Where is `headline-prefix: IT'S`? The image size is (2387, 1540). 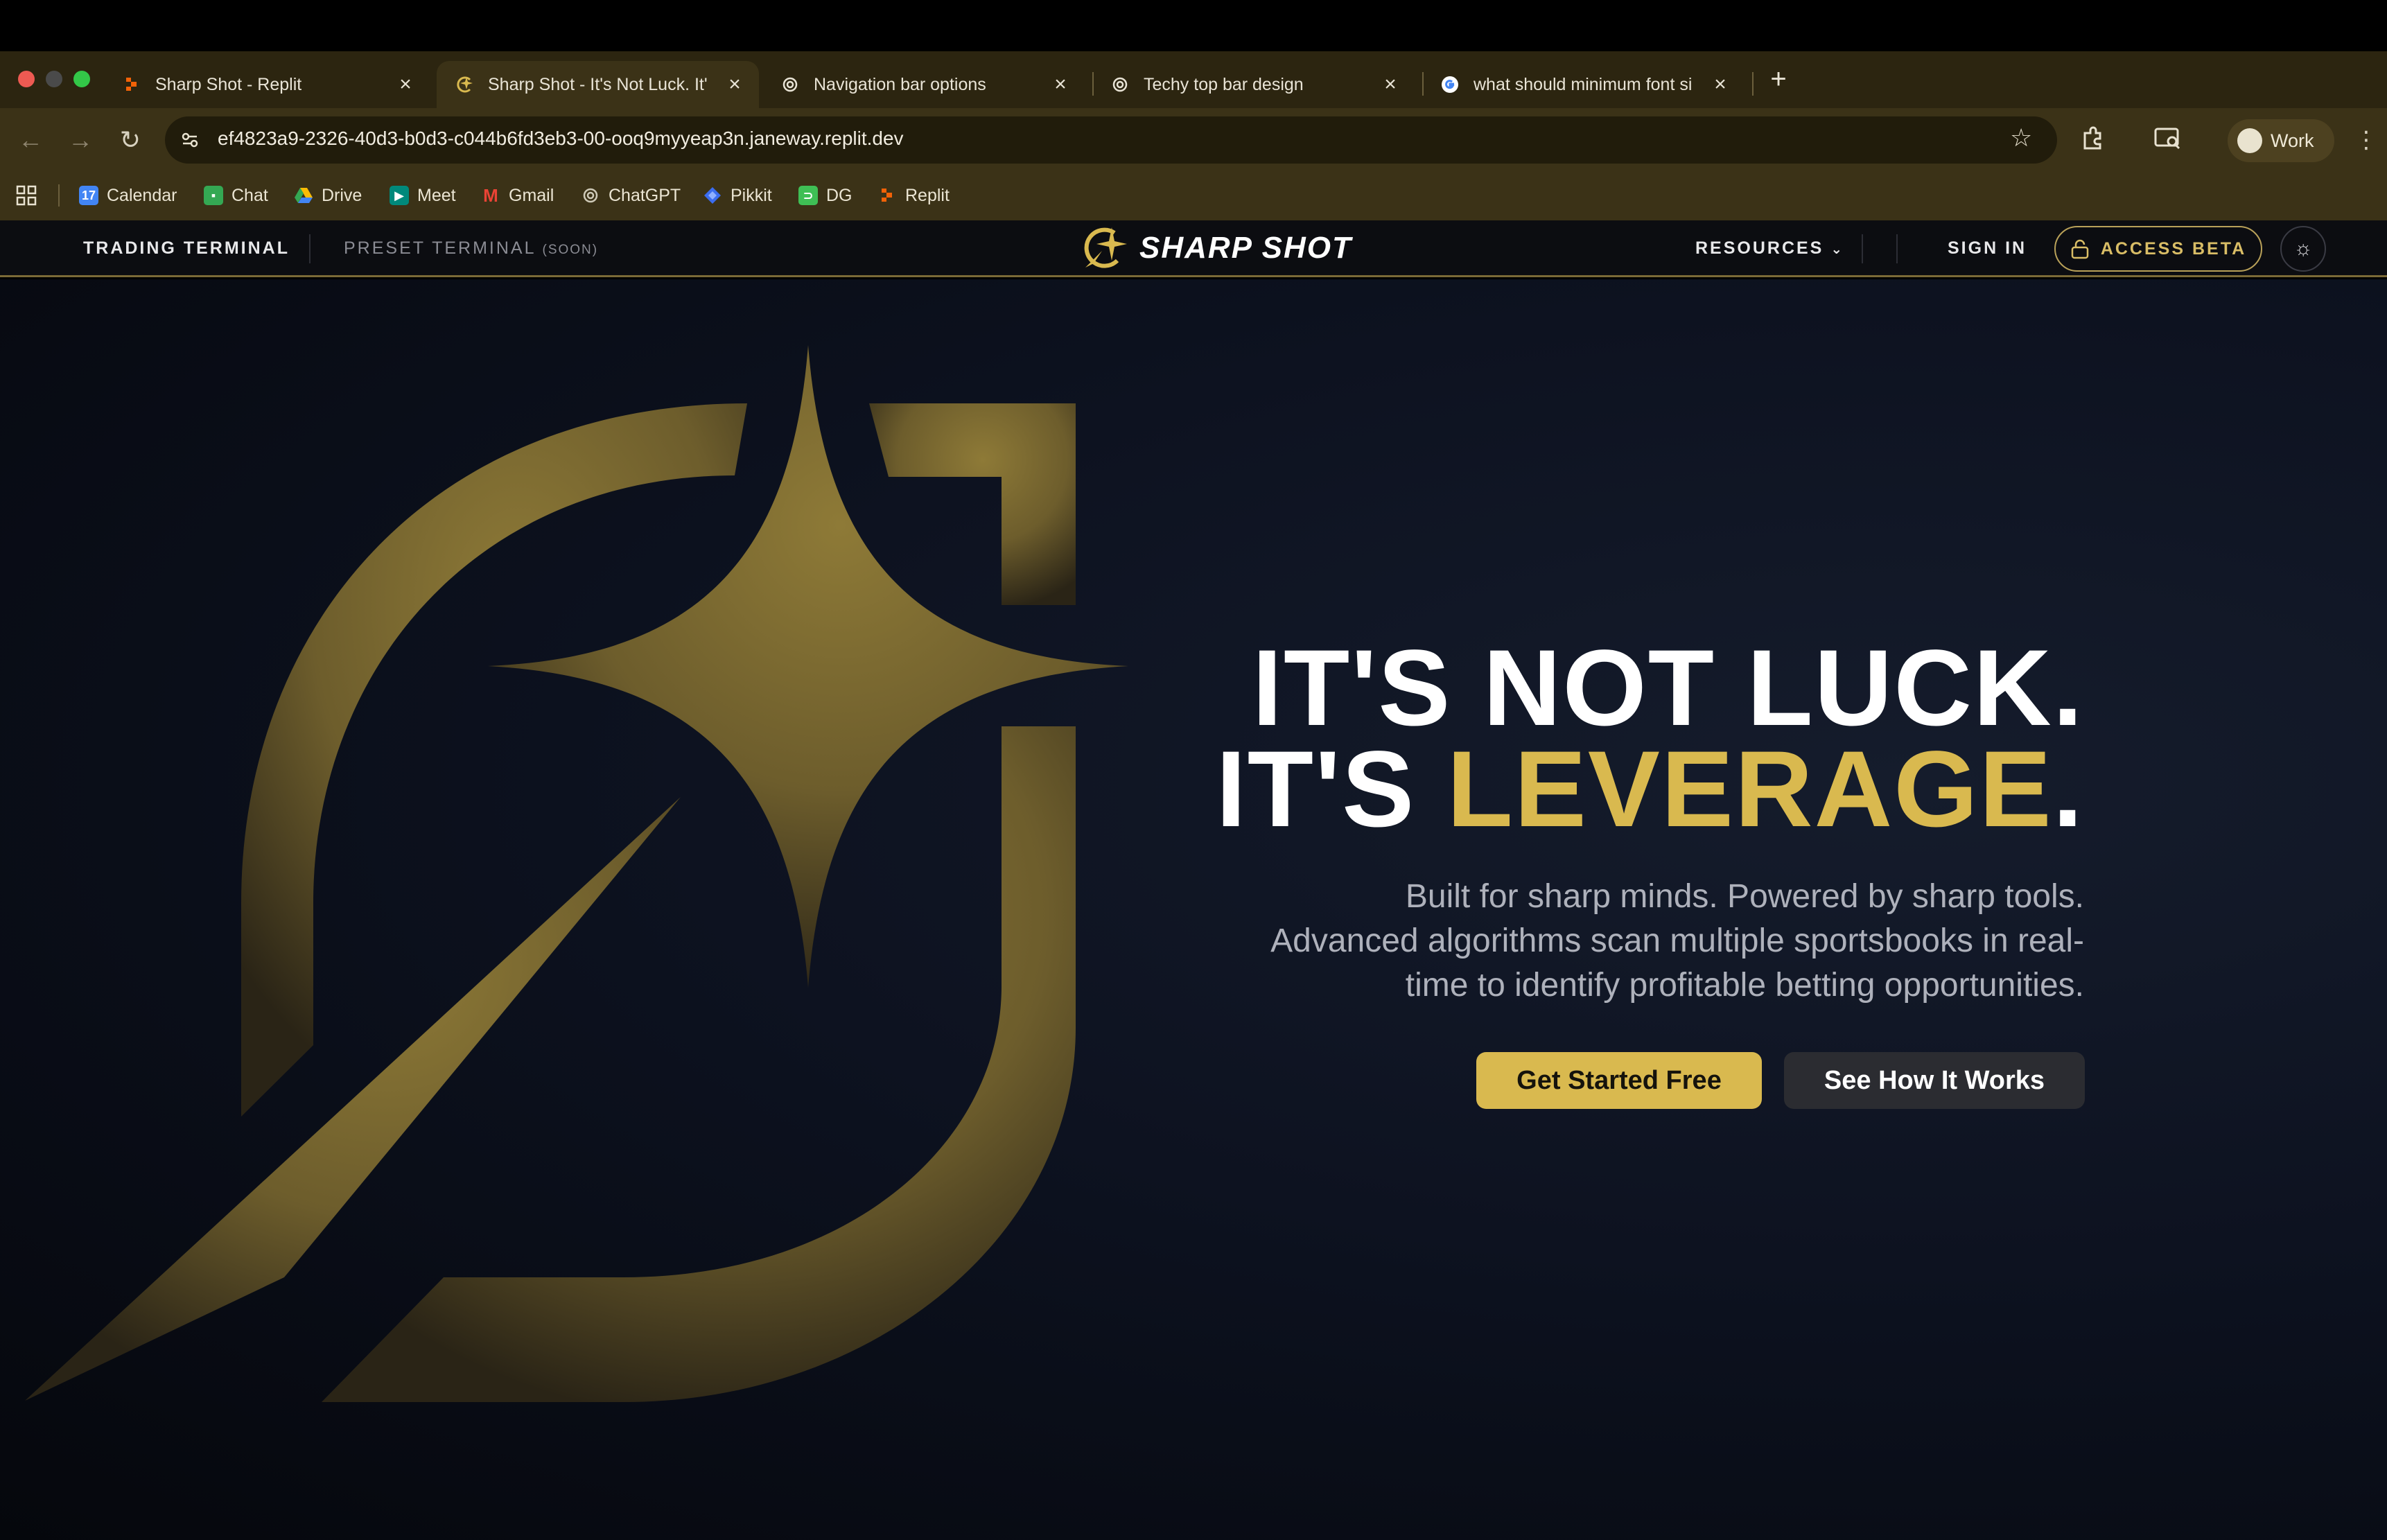
headline-prefix: IT'S is located at coordinates (1332, 789).